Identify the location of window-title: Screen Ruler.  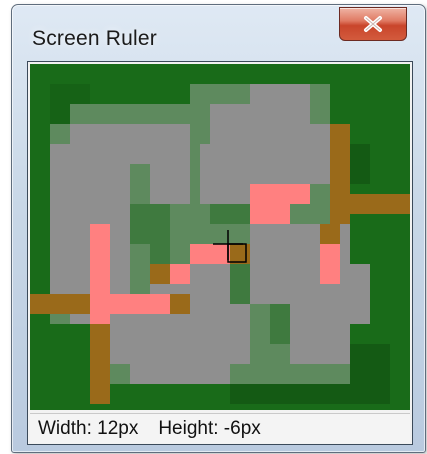
(94, 38).